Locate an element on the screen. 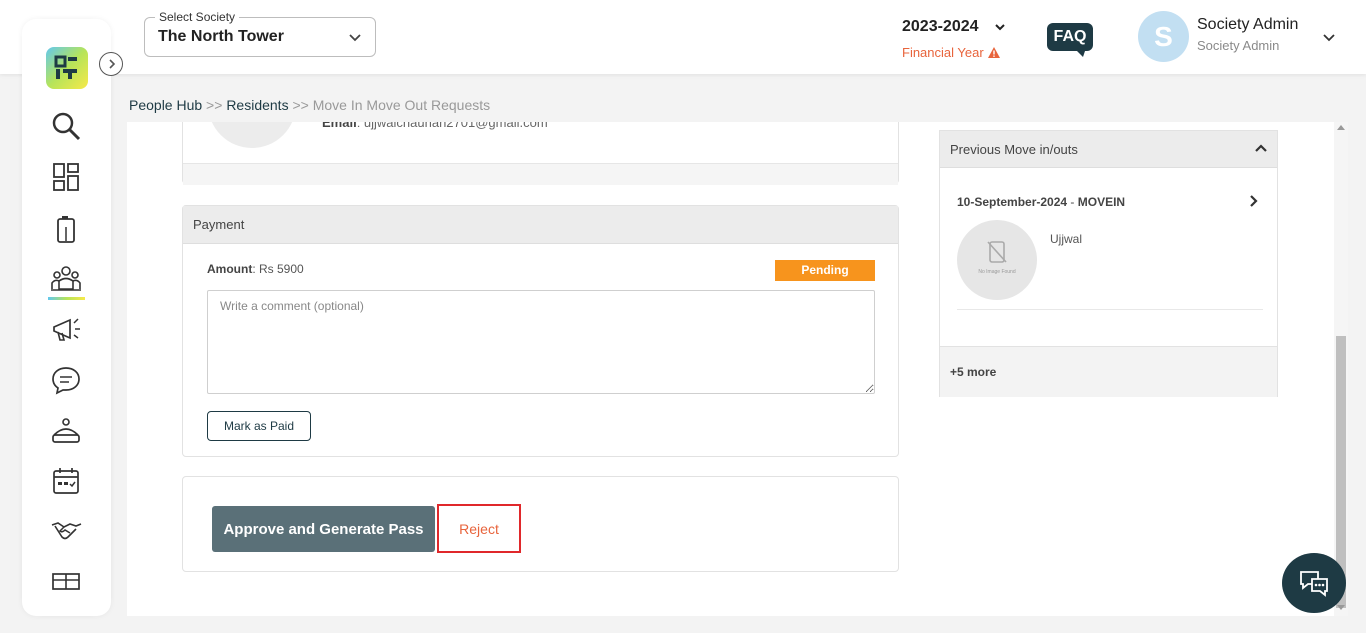 This screenshot has width=1366, height=633. sidebar-expand-button is located at coordinates (111, 64).